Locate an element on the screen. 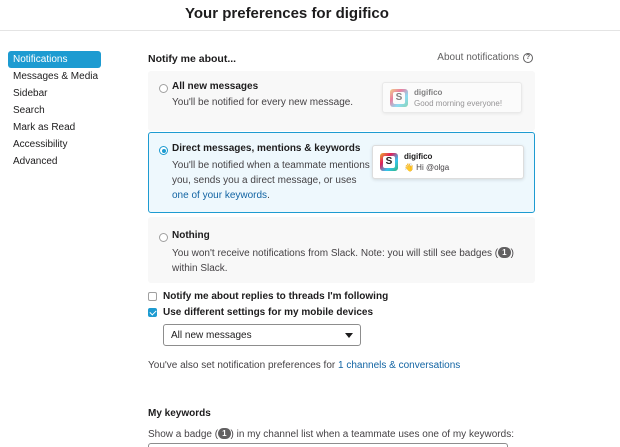 Image resolution: width=620 pixels, height=447 pixels. keywords-link: one of your keywords is located at coordinates (219, 195).